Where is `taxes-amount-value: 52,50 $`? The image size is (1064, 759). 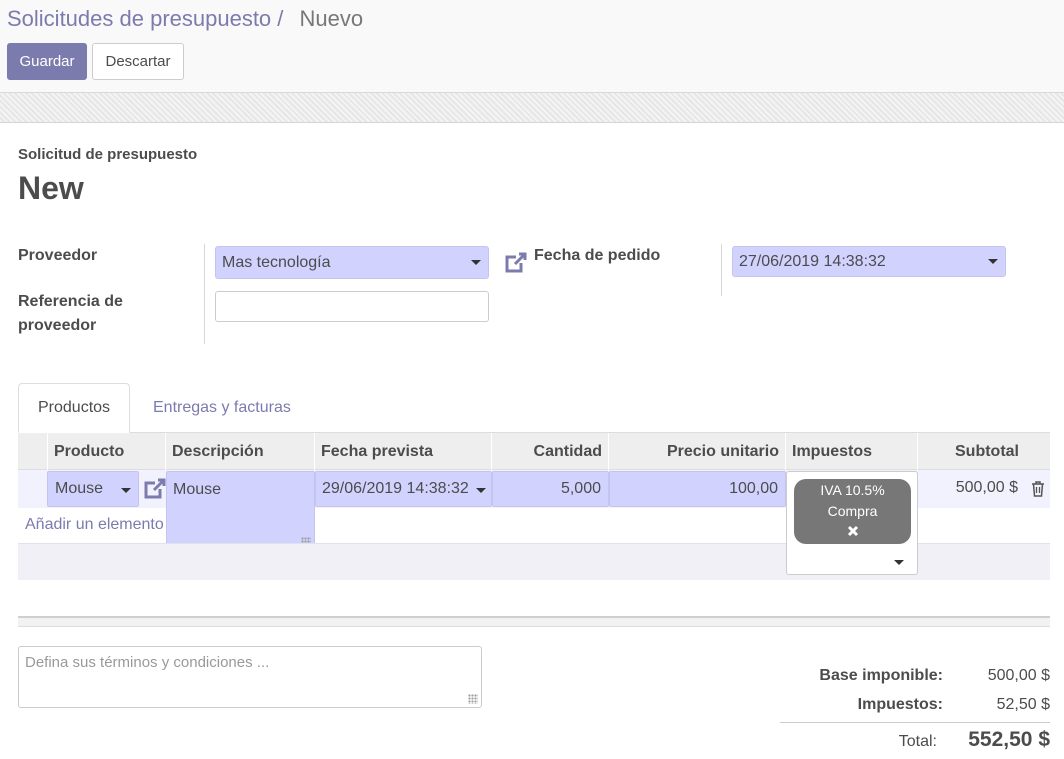
taxes-amount-value: 52,50 $ is located at coordinates (1023, 704).